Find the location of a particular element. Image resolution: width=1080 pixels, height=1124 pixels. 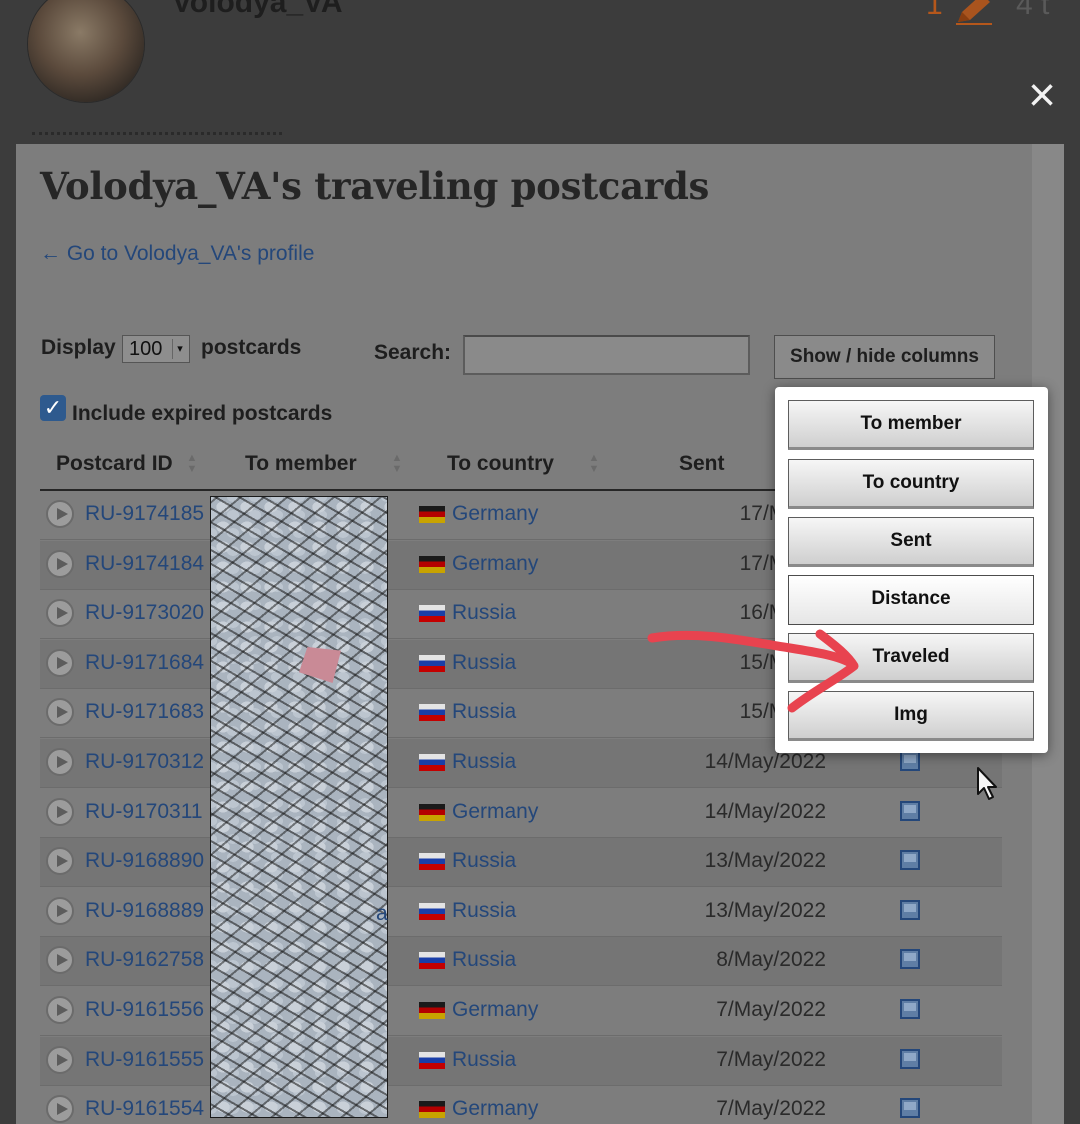

profile-link: ← Go to Volodya_VA's profile is located at coordinates (177, 254).